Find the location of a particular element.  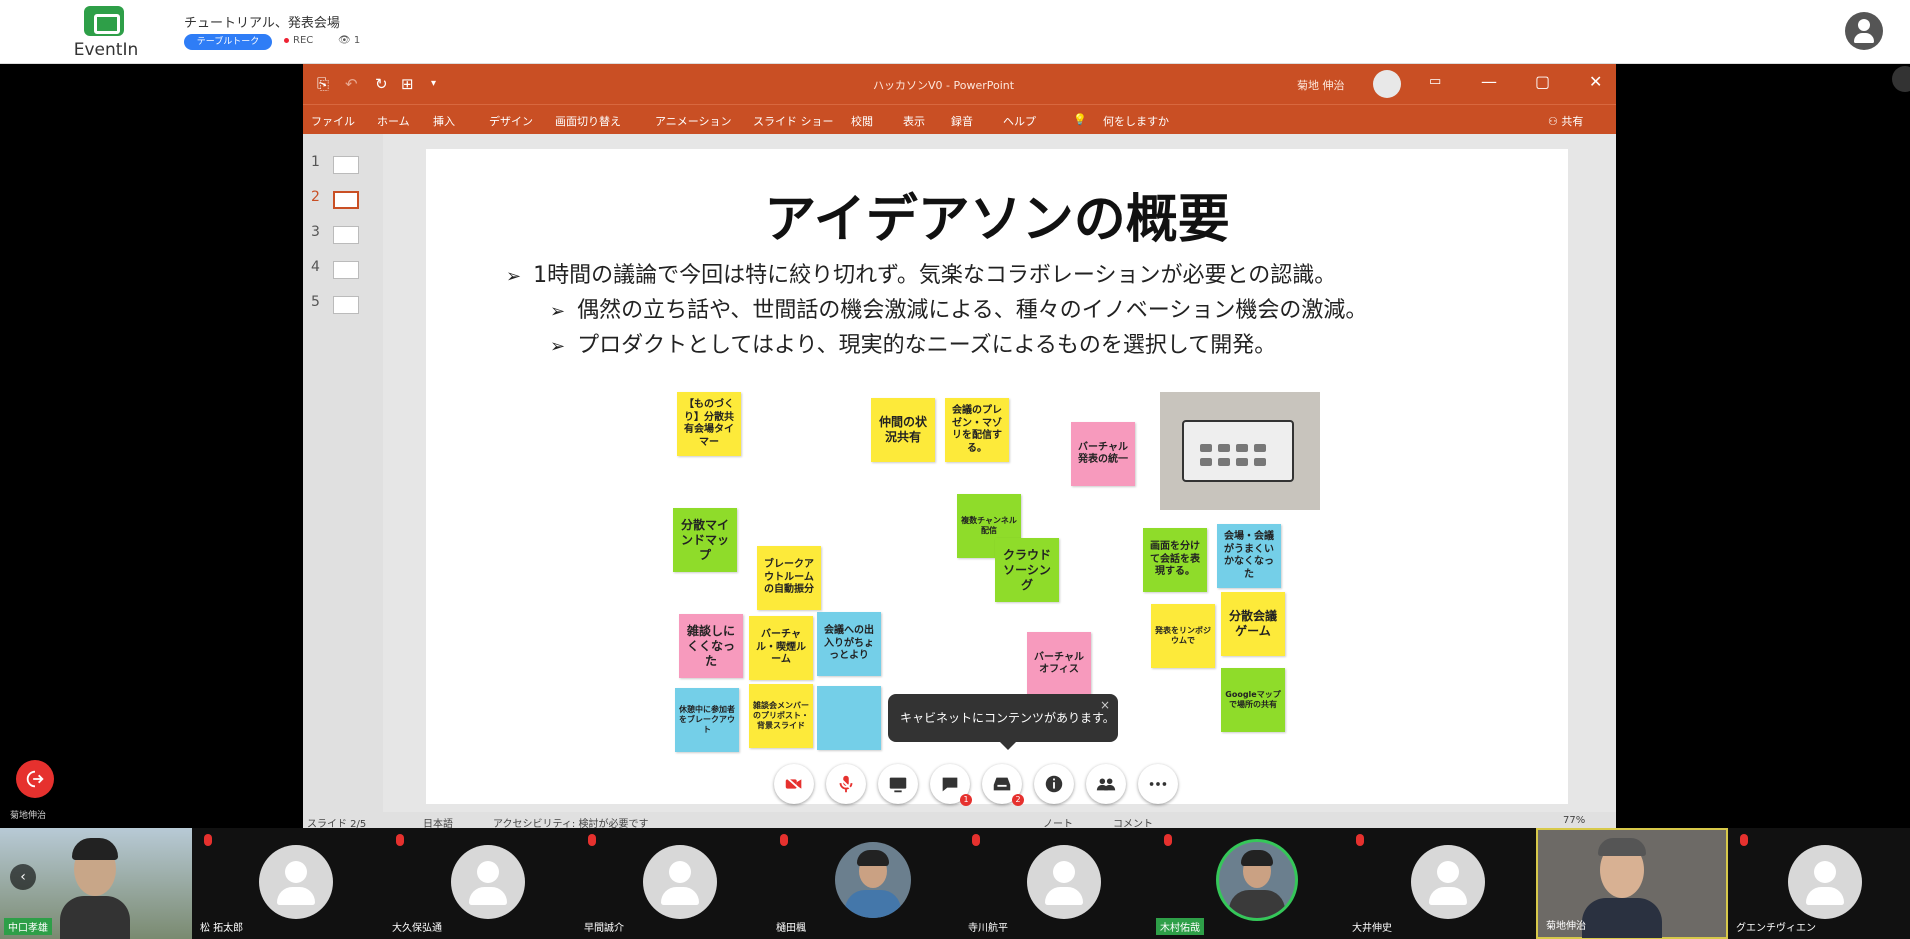

participants-button is located at coordinates (1106, 784).